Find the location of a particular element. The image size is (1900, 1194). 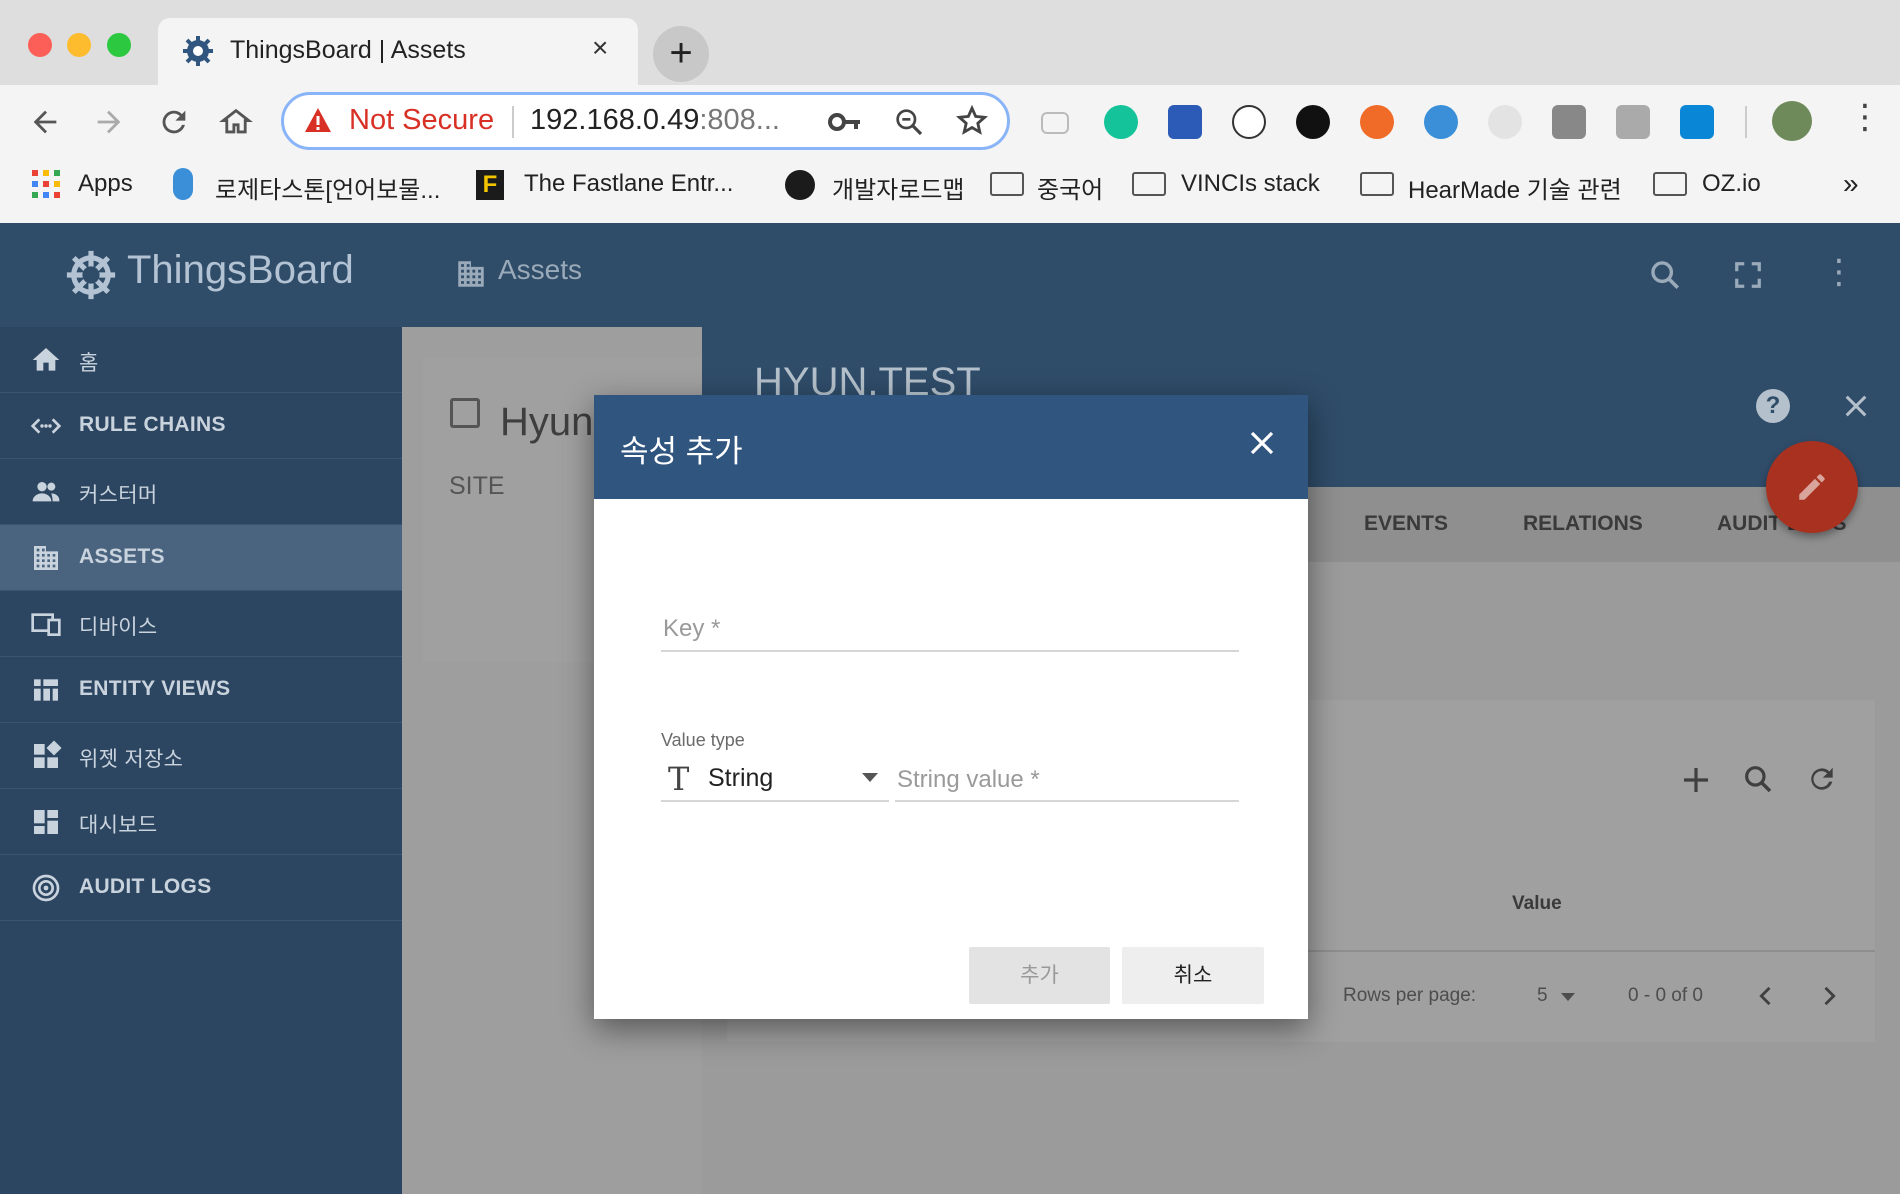

app-logo-text: ThingsBoard is located at coordinates (240, 270).